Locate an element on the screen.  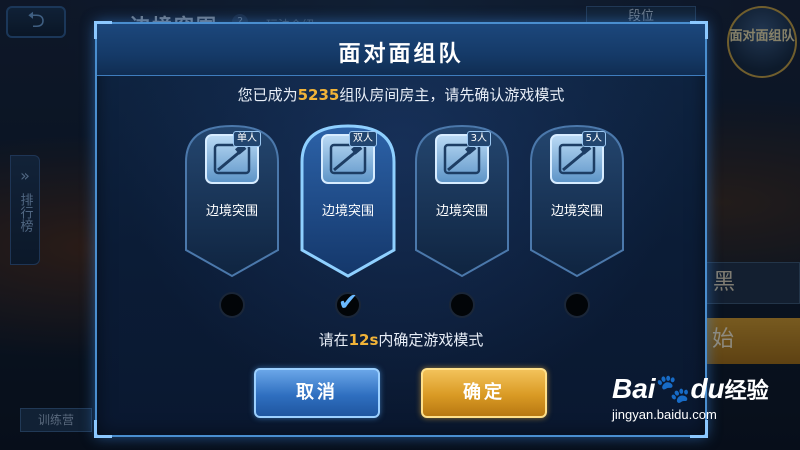
confirm-button: 确定 is located at coordinates (484, 393).